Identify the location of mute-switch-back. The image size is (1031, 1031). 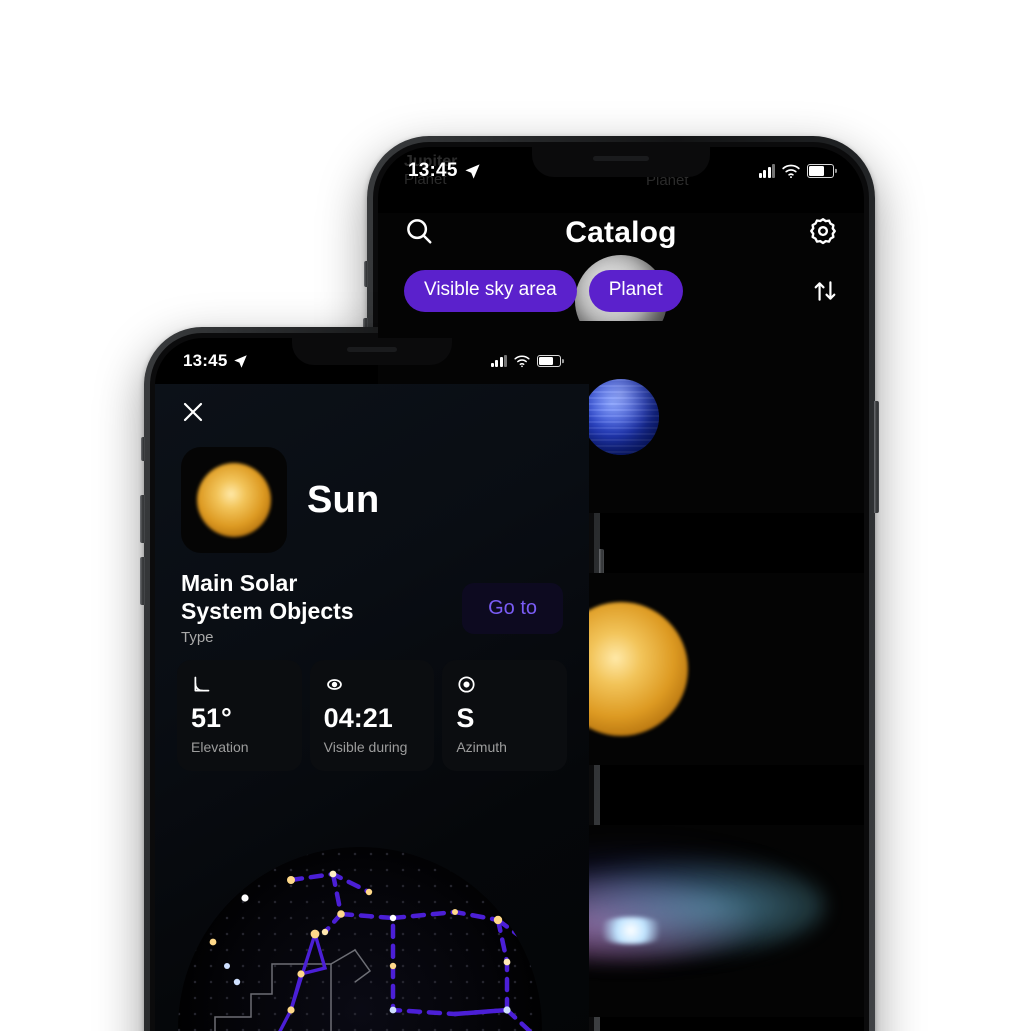
(366, 274).